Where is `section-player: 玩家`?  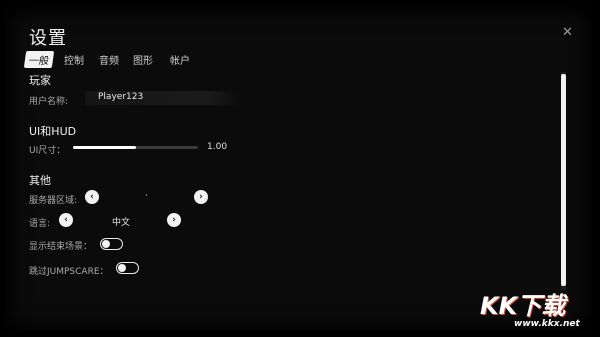
section-player: 玩家 is located at coordinates (40, 80).